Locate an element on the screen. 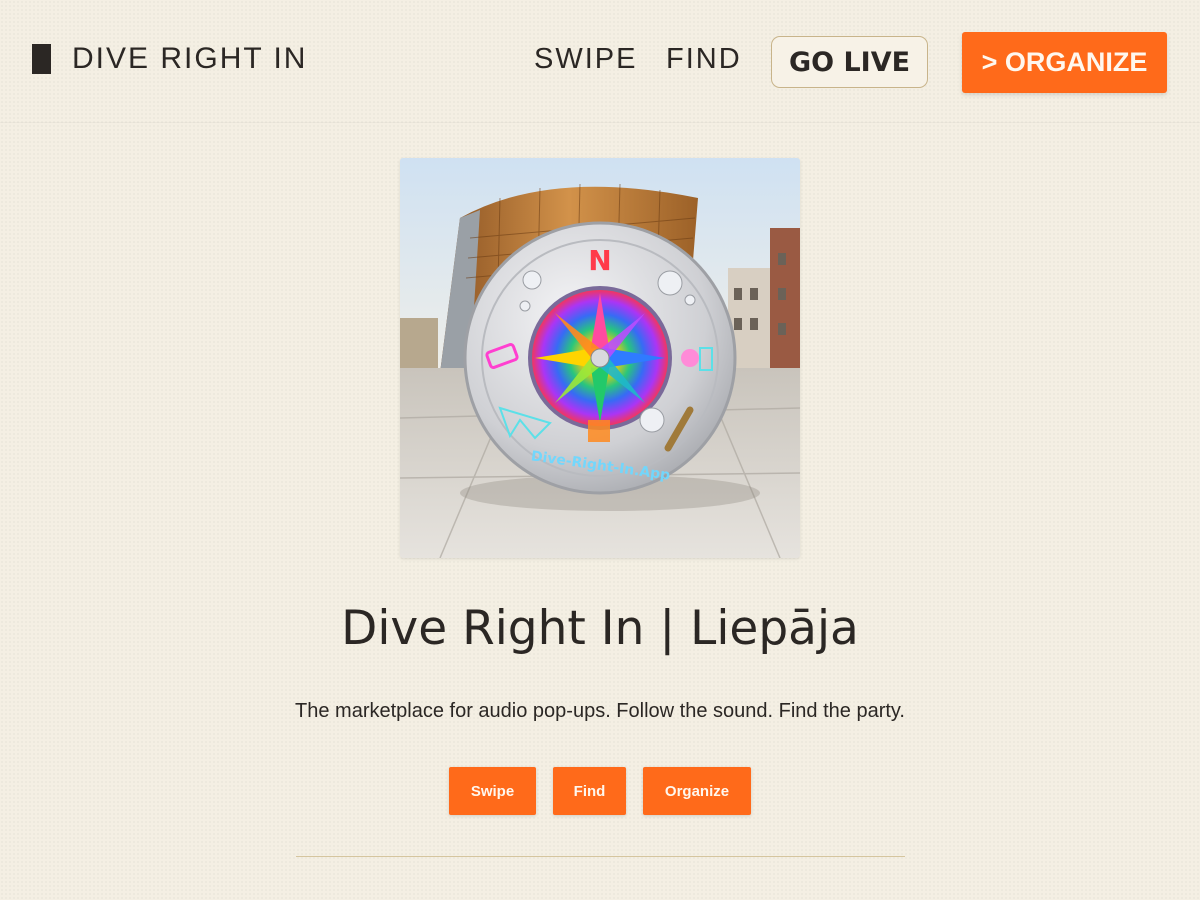  hero-image-graphic: N Dive-Right-In.App is located at coordinates (600, 358).